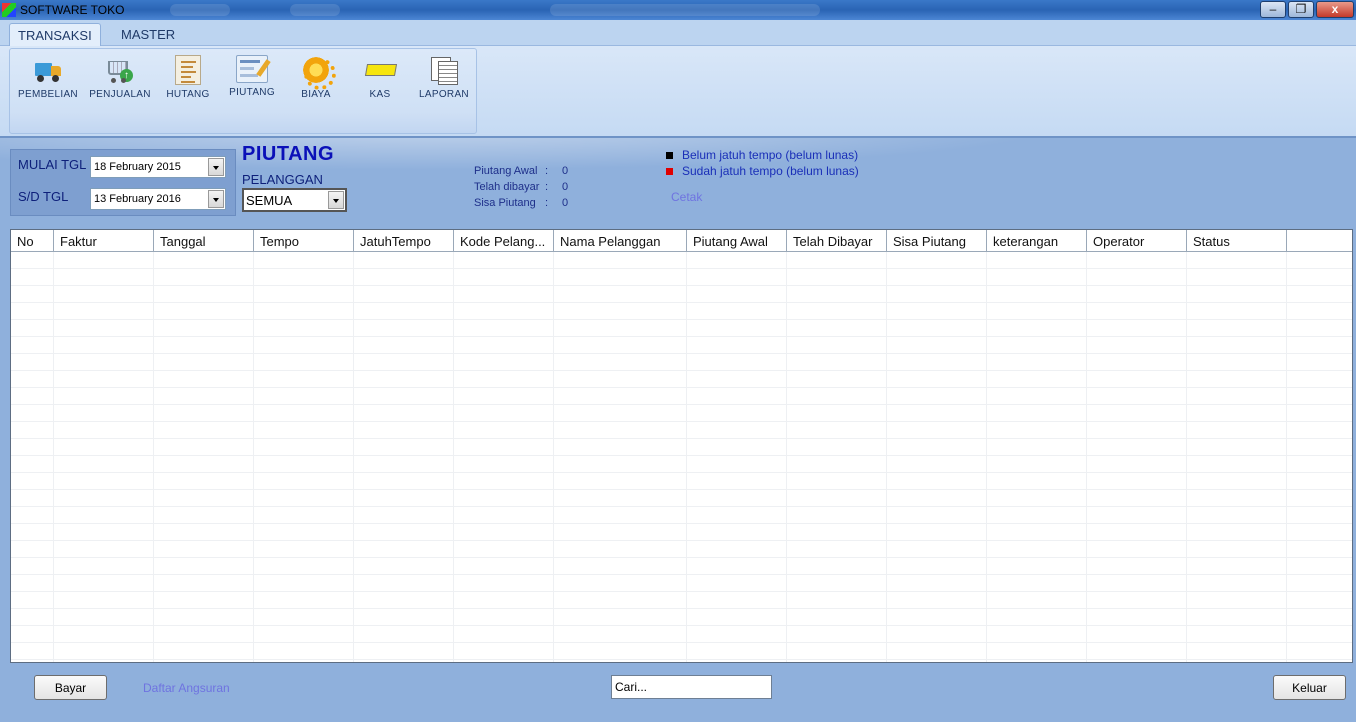 The height and width of the screenshot is (722, 1356). What do you see at coordinates (770, 171) in the screenshot?
I see `legend-sudah-jatuh-tempo: Sudah jatuh tempo (belum lunas)` at bounding box center [770, 171].